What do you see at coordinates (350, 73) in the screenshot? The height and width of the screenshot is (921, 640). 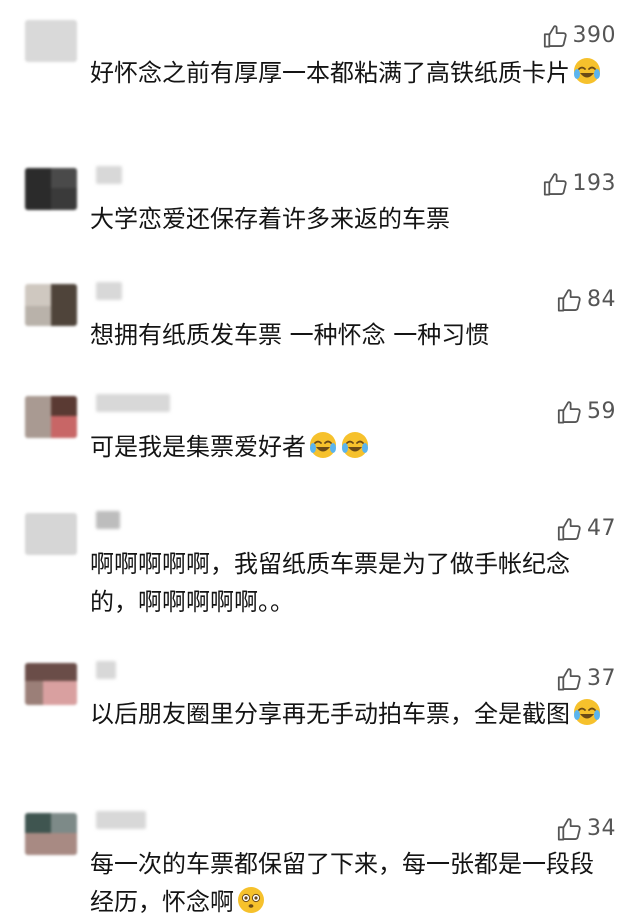 I see `comment-text: 好怀念之前有厚厚一本都粘满了高铁纸质卡片` at bounding box center [350, 73].